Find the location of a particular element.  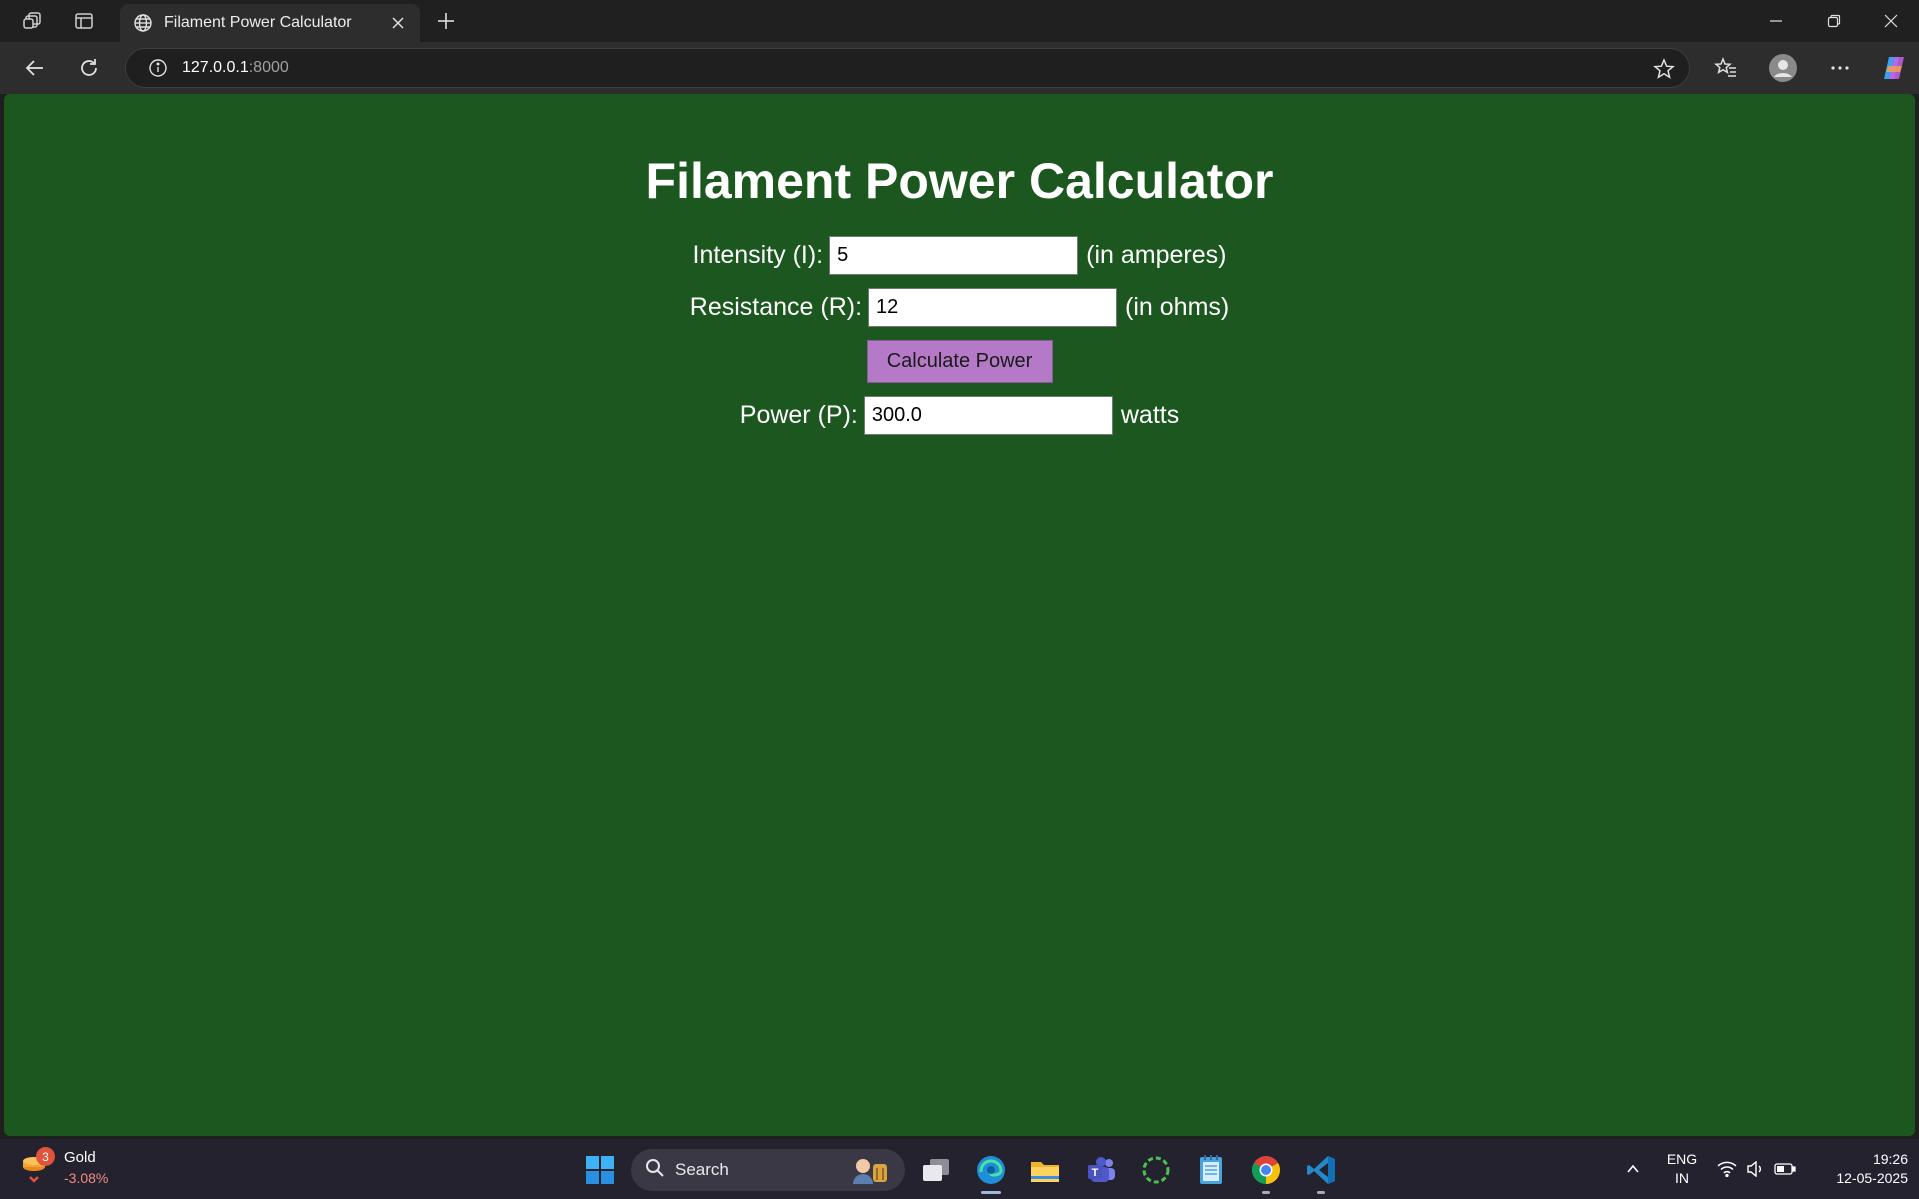

browser-toolbar: 127.0.0.1:8000 is located at coordinates (959, 68).